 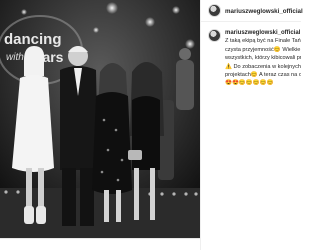 What do you see at coordinates (15, 57) in the screenshot?
I see `backdrop-text-2: with` at bounding box center [15, 57].